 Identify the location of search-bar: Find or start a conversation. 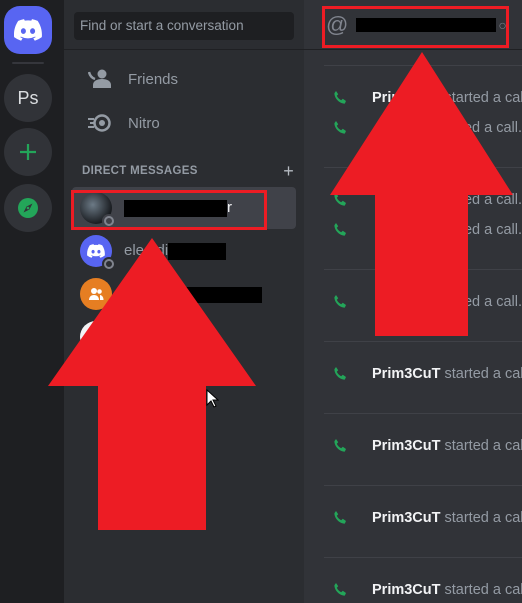
(184, 25).